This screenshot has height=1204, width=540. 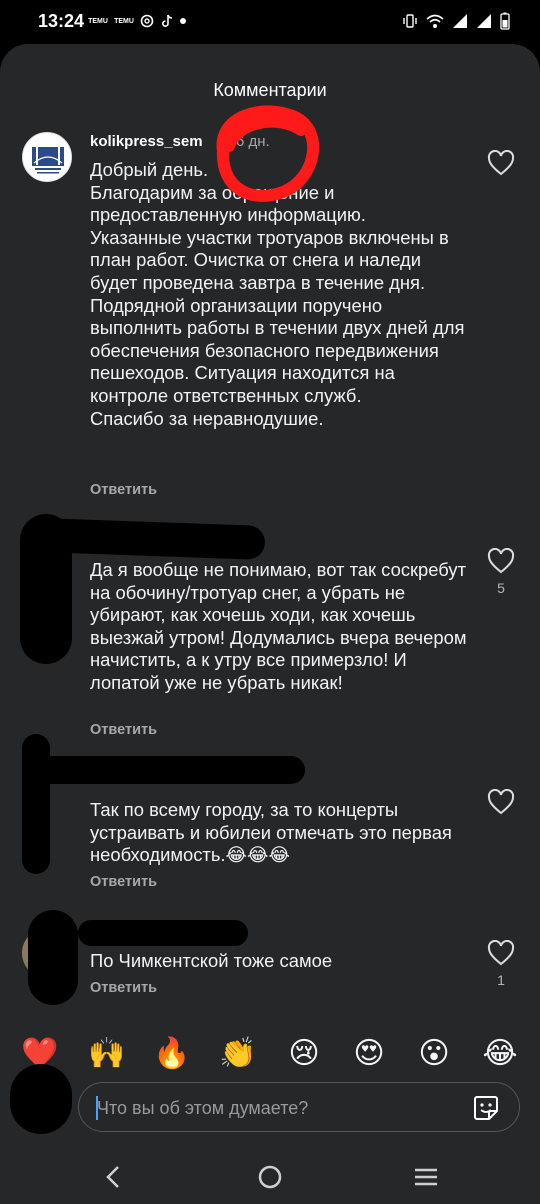 I want to click on comment-text: По Чимкентской тоже самое, so click(x=211, y=960).